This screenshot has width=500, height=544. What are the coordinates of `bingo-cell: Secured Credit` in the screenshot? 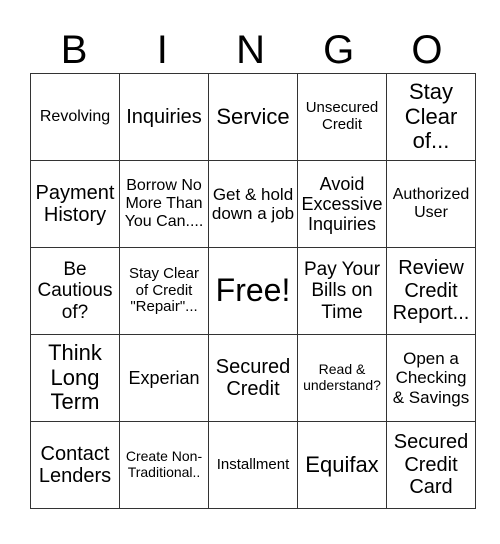 It's located at (253, 378).